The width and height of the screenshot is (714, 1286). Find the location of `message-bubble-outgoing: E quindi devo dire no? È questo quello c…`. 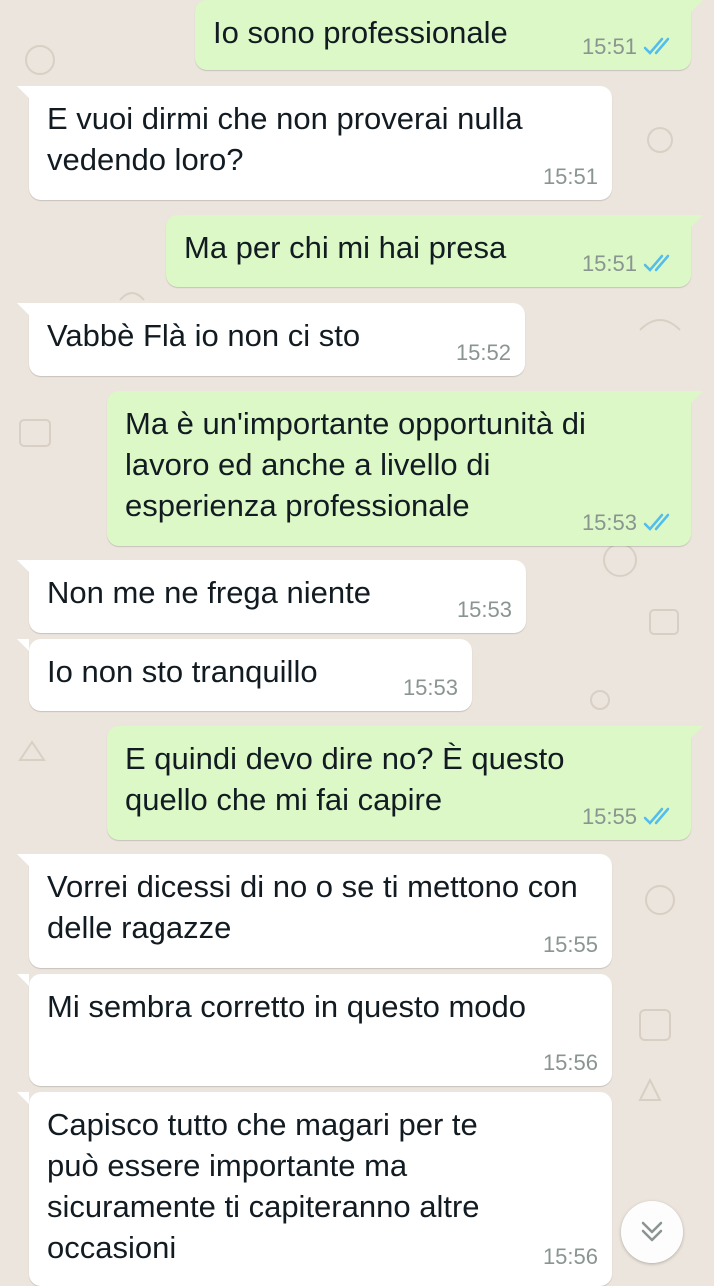

message-bubble-outgoing: E quindi devo dire no? È questo quello c… is located at coordinates (405, 783).